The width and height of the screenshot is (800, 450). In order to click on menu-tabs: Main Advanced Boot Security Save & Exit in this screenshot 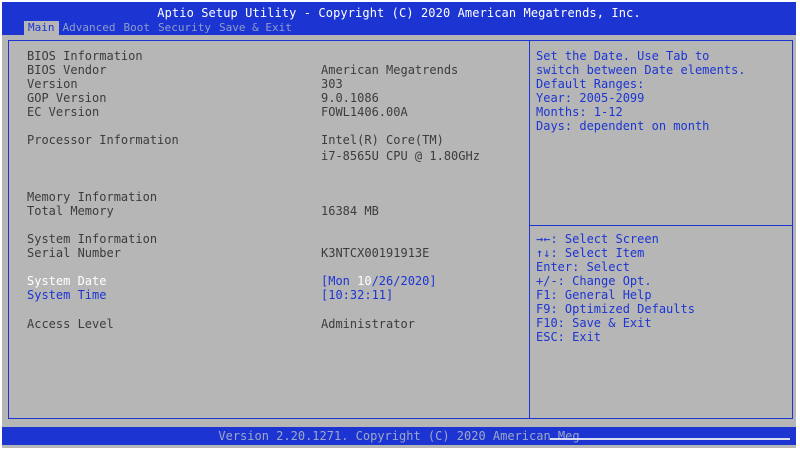, I will do `click(160, 28)`.